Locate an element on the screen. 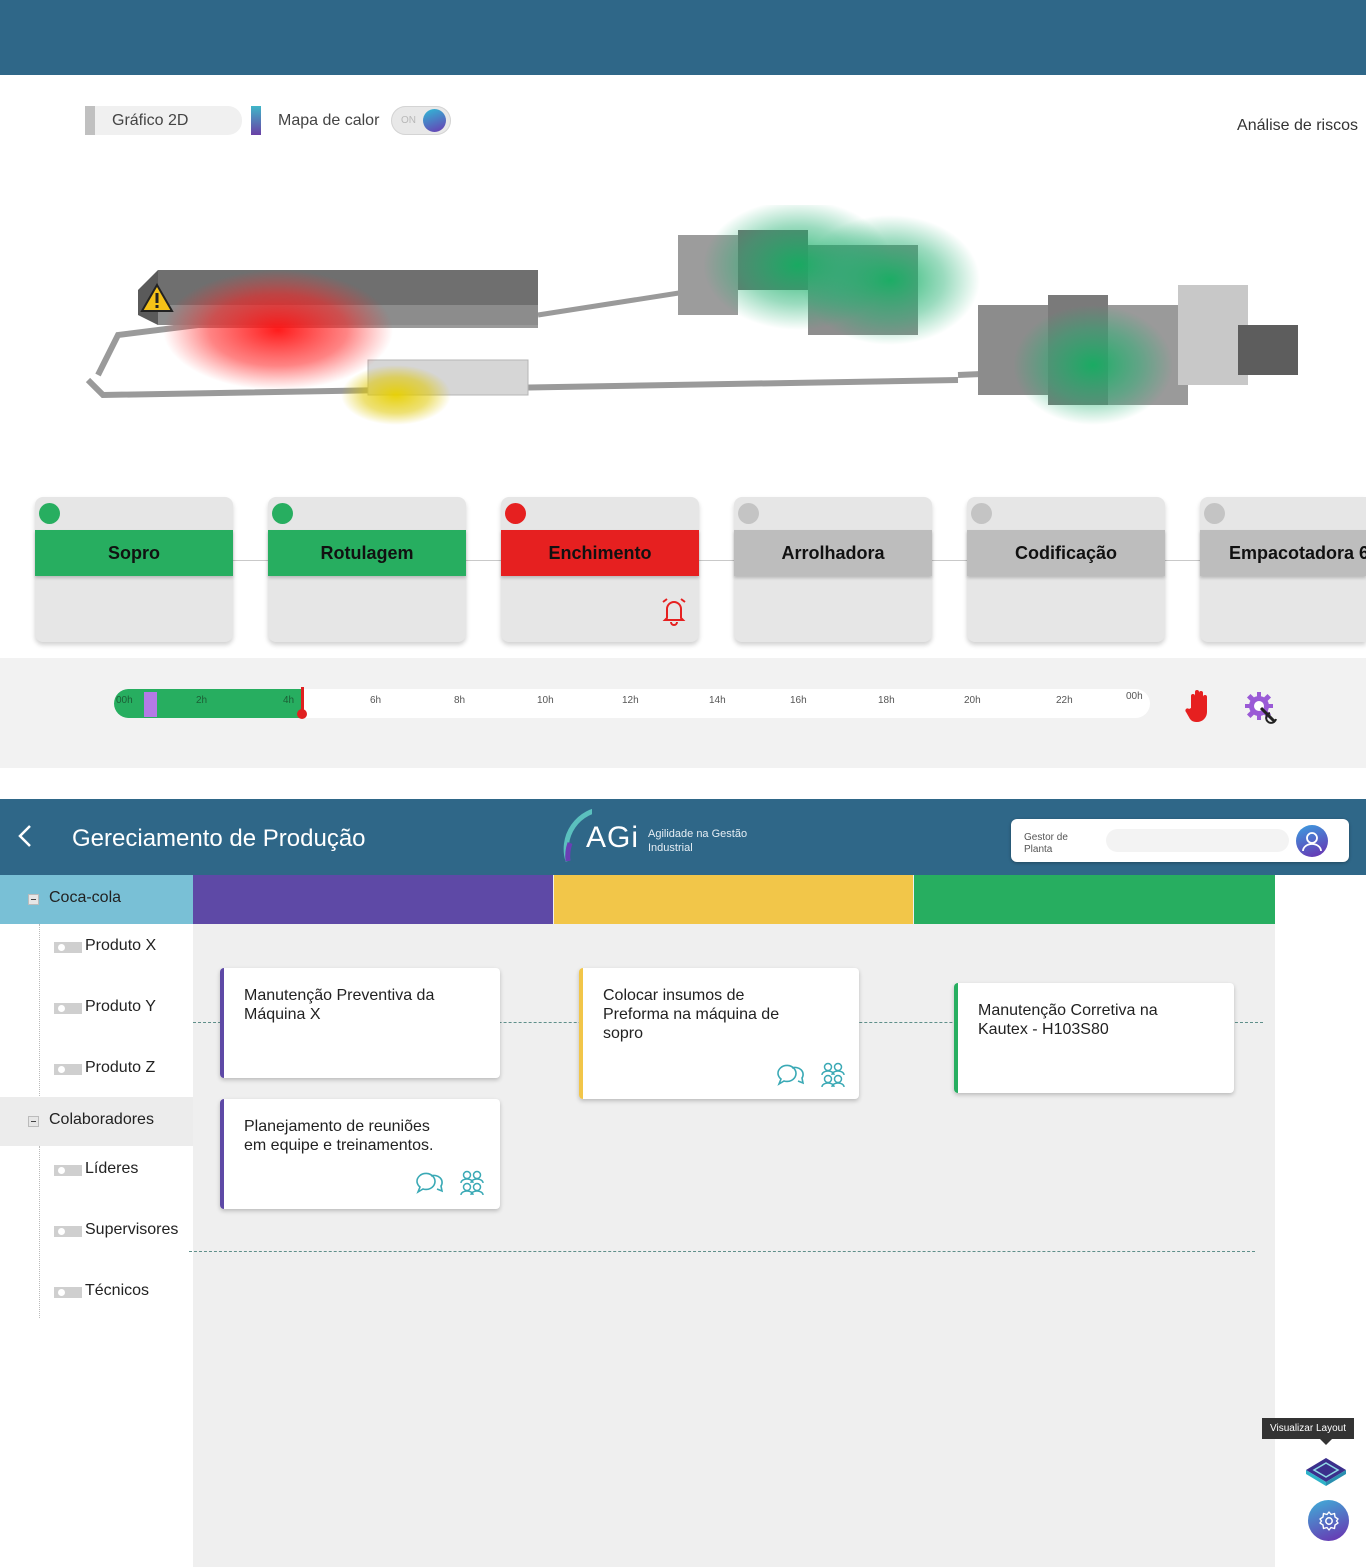 The height and width of the screenshot is (1567, 1366). tree-item-label: Produto X is located at coordinates (121, 945).